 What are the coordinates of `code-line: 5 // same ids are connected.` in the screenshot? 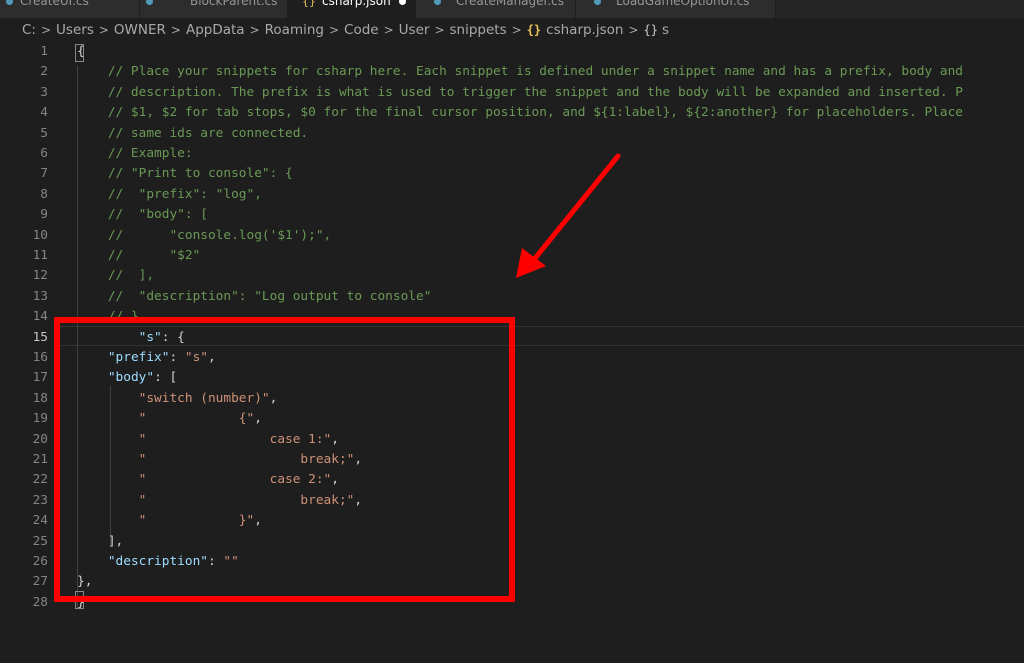 It's located at (512, 134).